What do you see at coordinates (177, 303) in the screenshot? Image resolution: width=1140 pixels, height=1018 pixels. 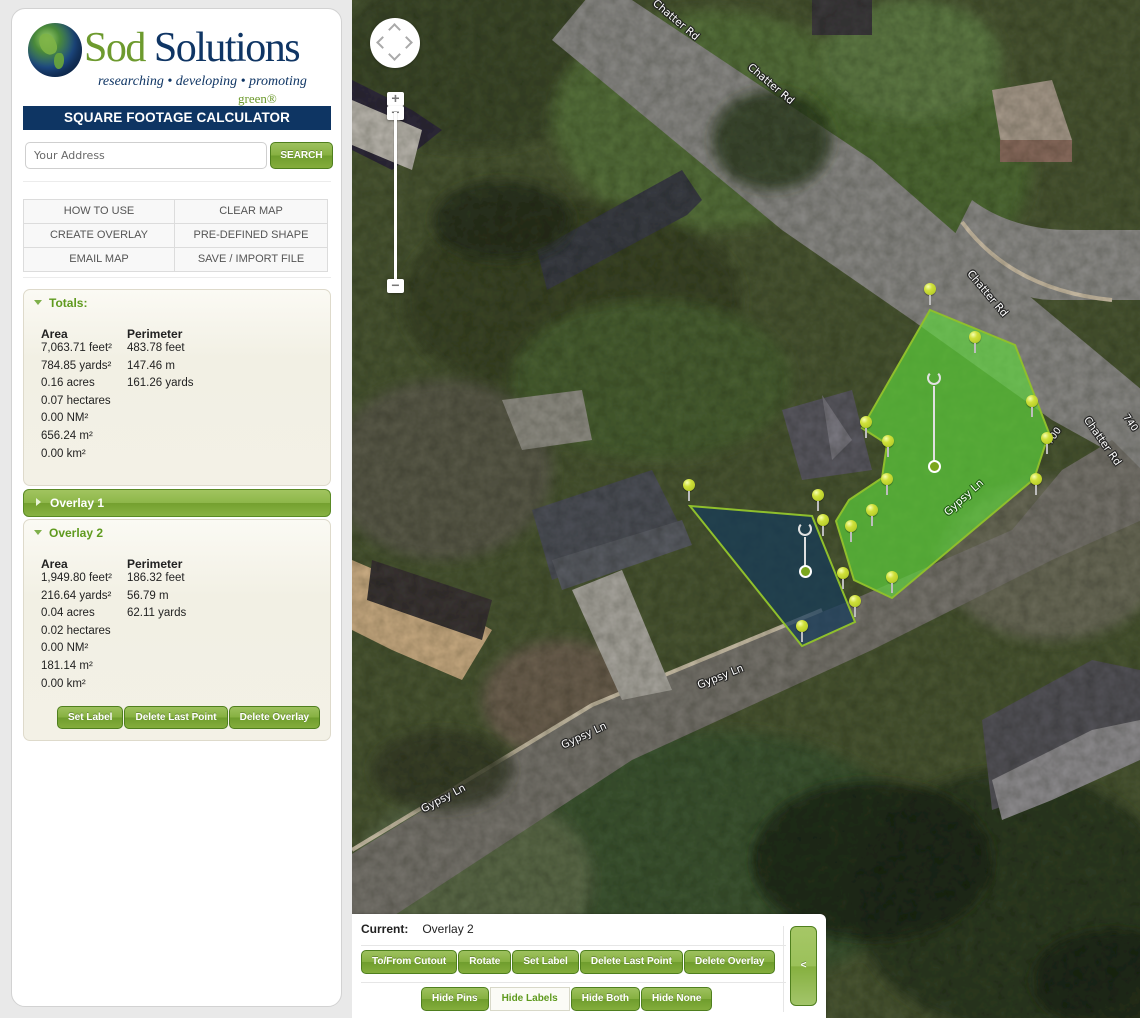 I see `totals-header: Totals:` at bounding box center [177, 303].